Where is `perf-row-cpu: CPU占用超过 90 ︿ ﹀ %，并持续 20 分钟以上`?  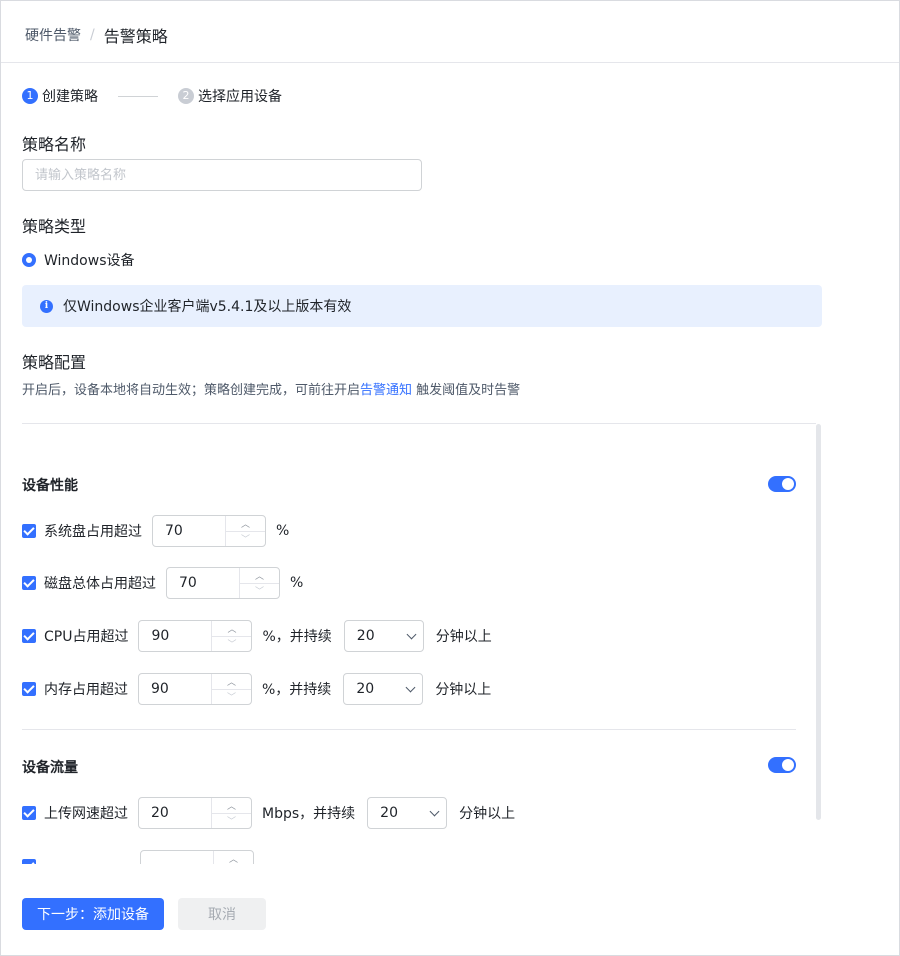
perf-row-cpu: CPU占用超过 90 ︿ ﹀ %，并持续 20 分钟以上 is located at coordinates (257, 636).